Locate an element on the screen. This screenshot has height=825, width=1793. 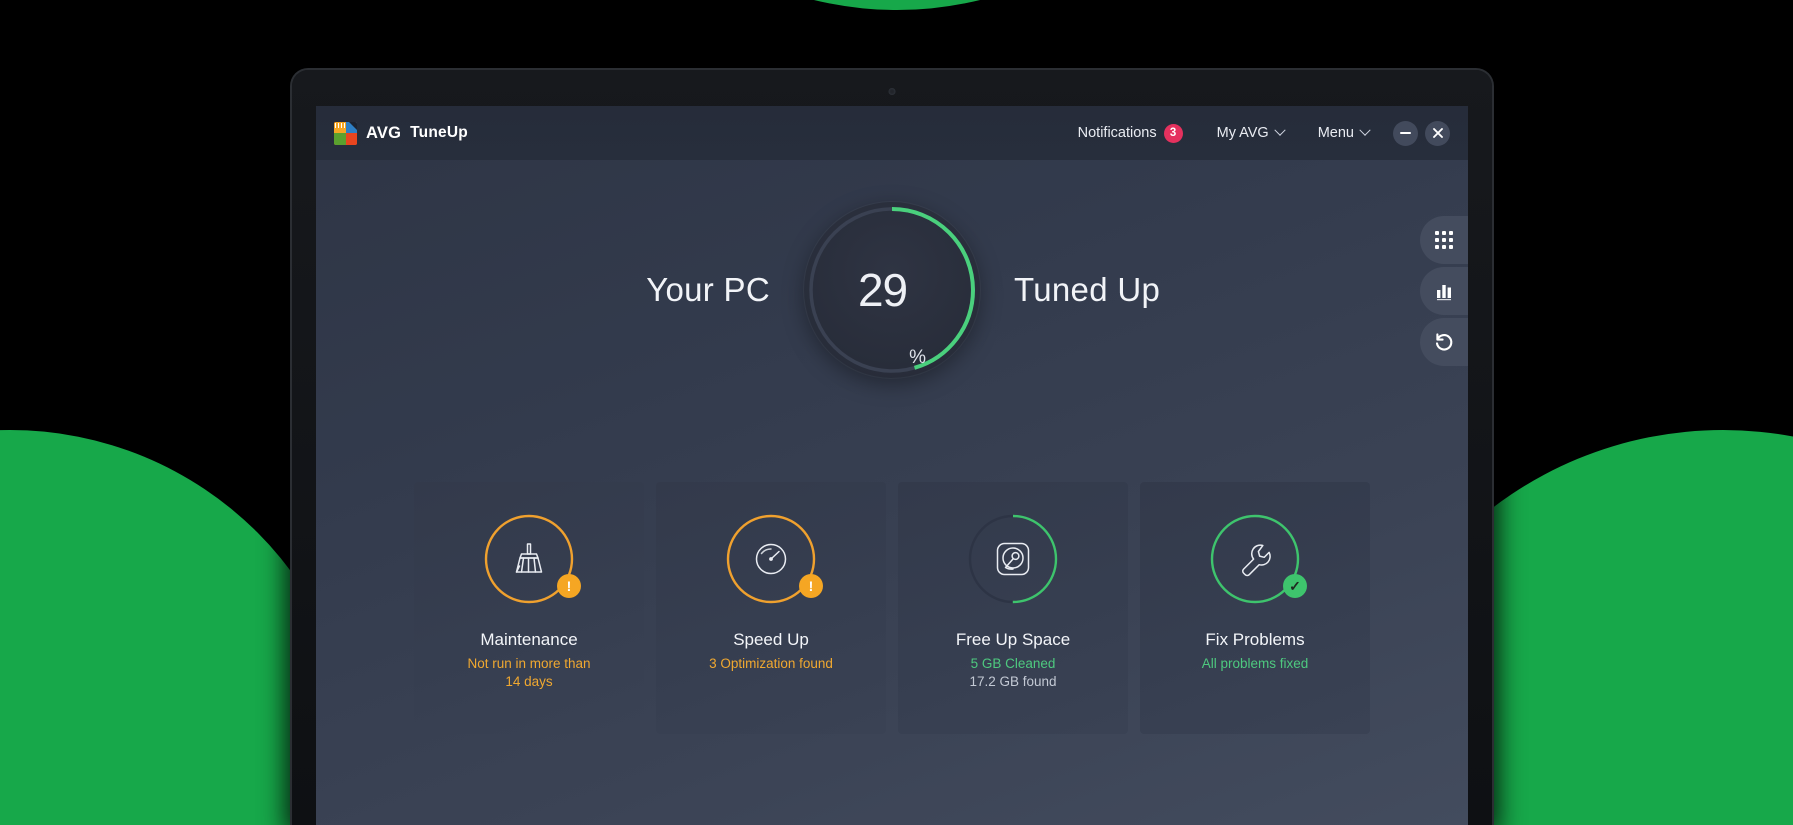
card-ring-group: ✓ is located at coordinates (1256, 559).